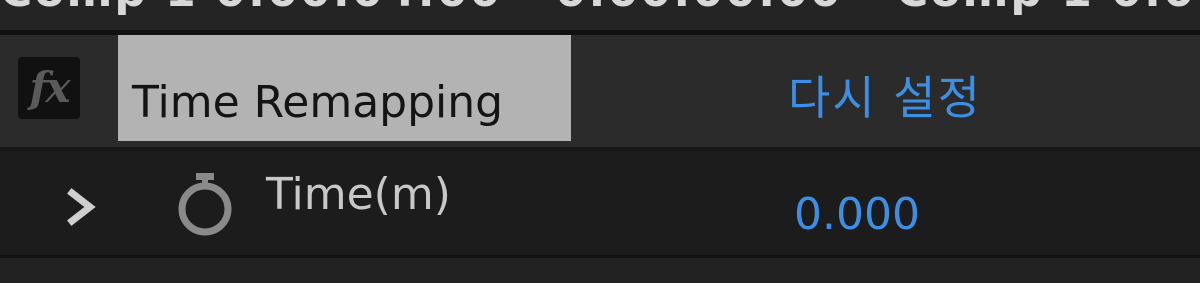 Image resolution: width=1200 pixels, height=283 pixels. I want to click on empty-row, so click(600, 270).